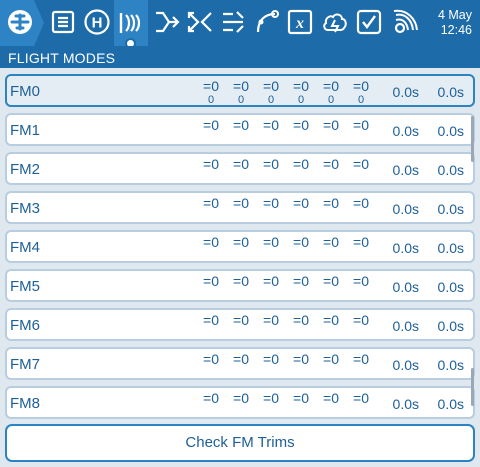 This screenshot has height=467, width=480. Describe the element at coordinates (404, 22) in the screenshot. I see `telemetry-icon` at that location.